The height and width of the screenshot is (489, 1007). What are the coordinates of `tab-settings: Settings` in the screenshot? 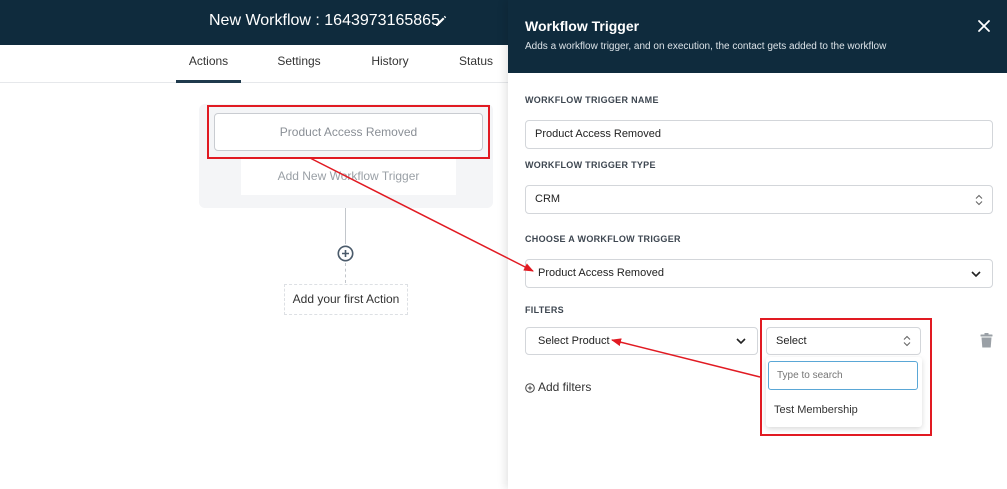 It's located at (299, 64).